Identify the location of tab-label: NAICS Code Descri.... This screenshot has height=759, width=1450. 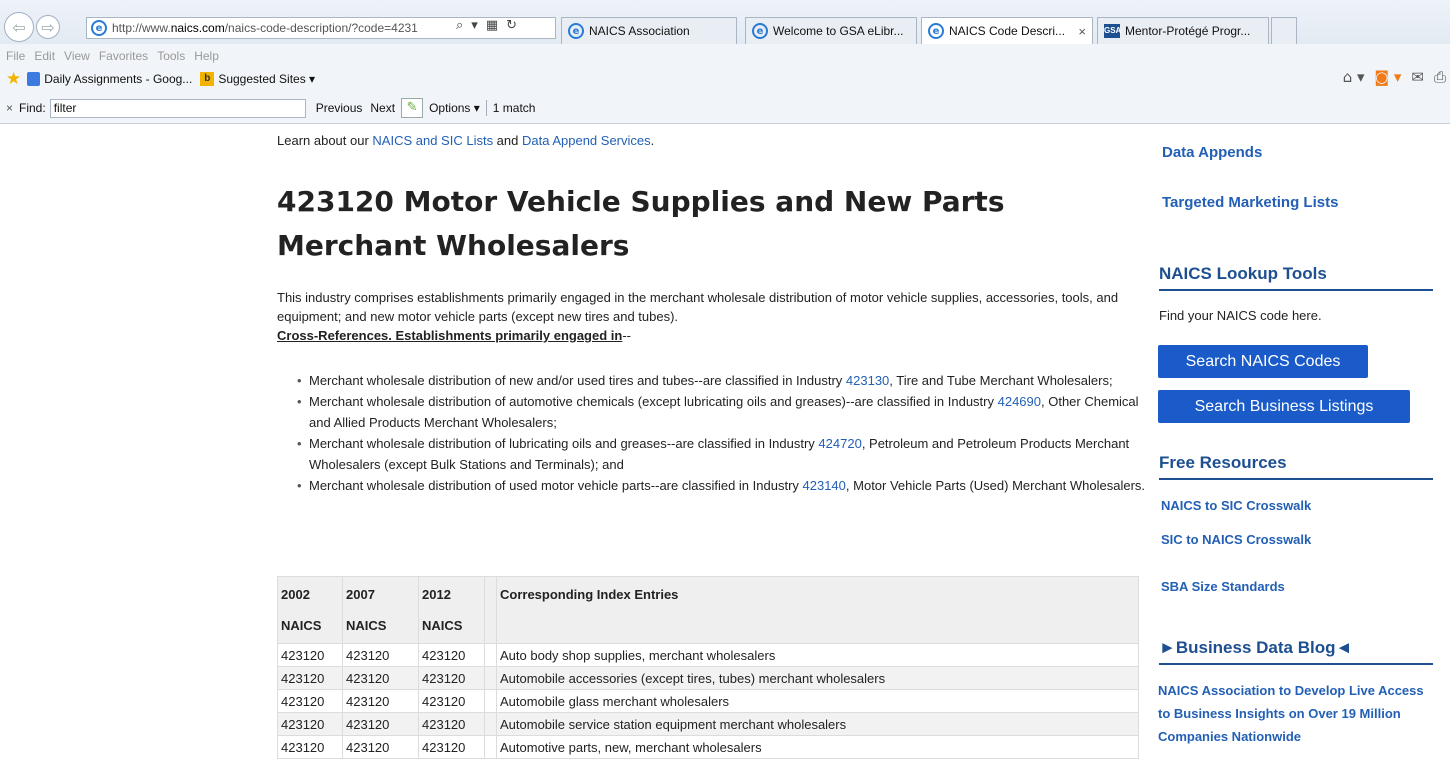
(1007, 31).